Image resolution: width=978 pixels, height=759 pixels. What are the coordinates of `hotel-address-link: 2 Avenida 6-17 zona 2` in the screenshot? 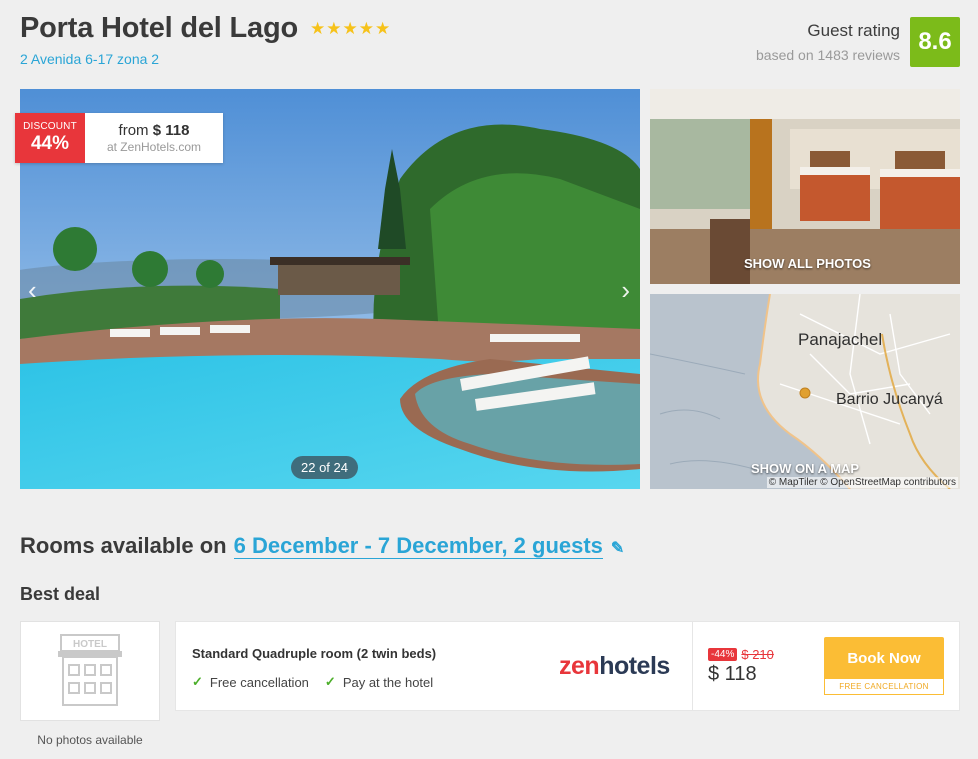 It's located at (89, 59).